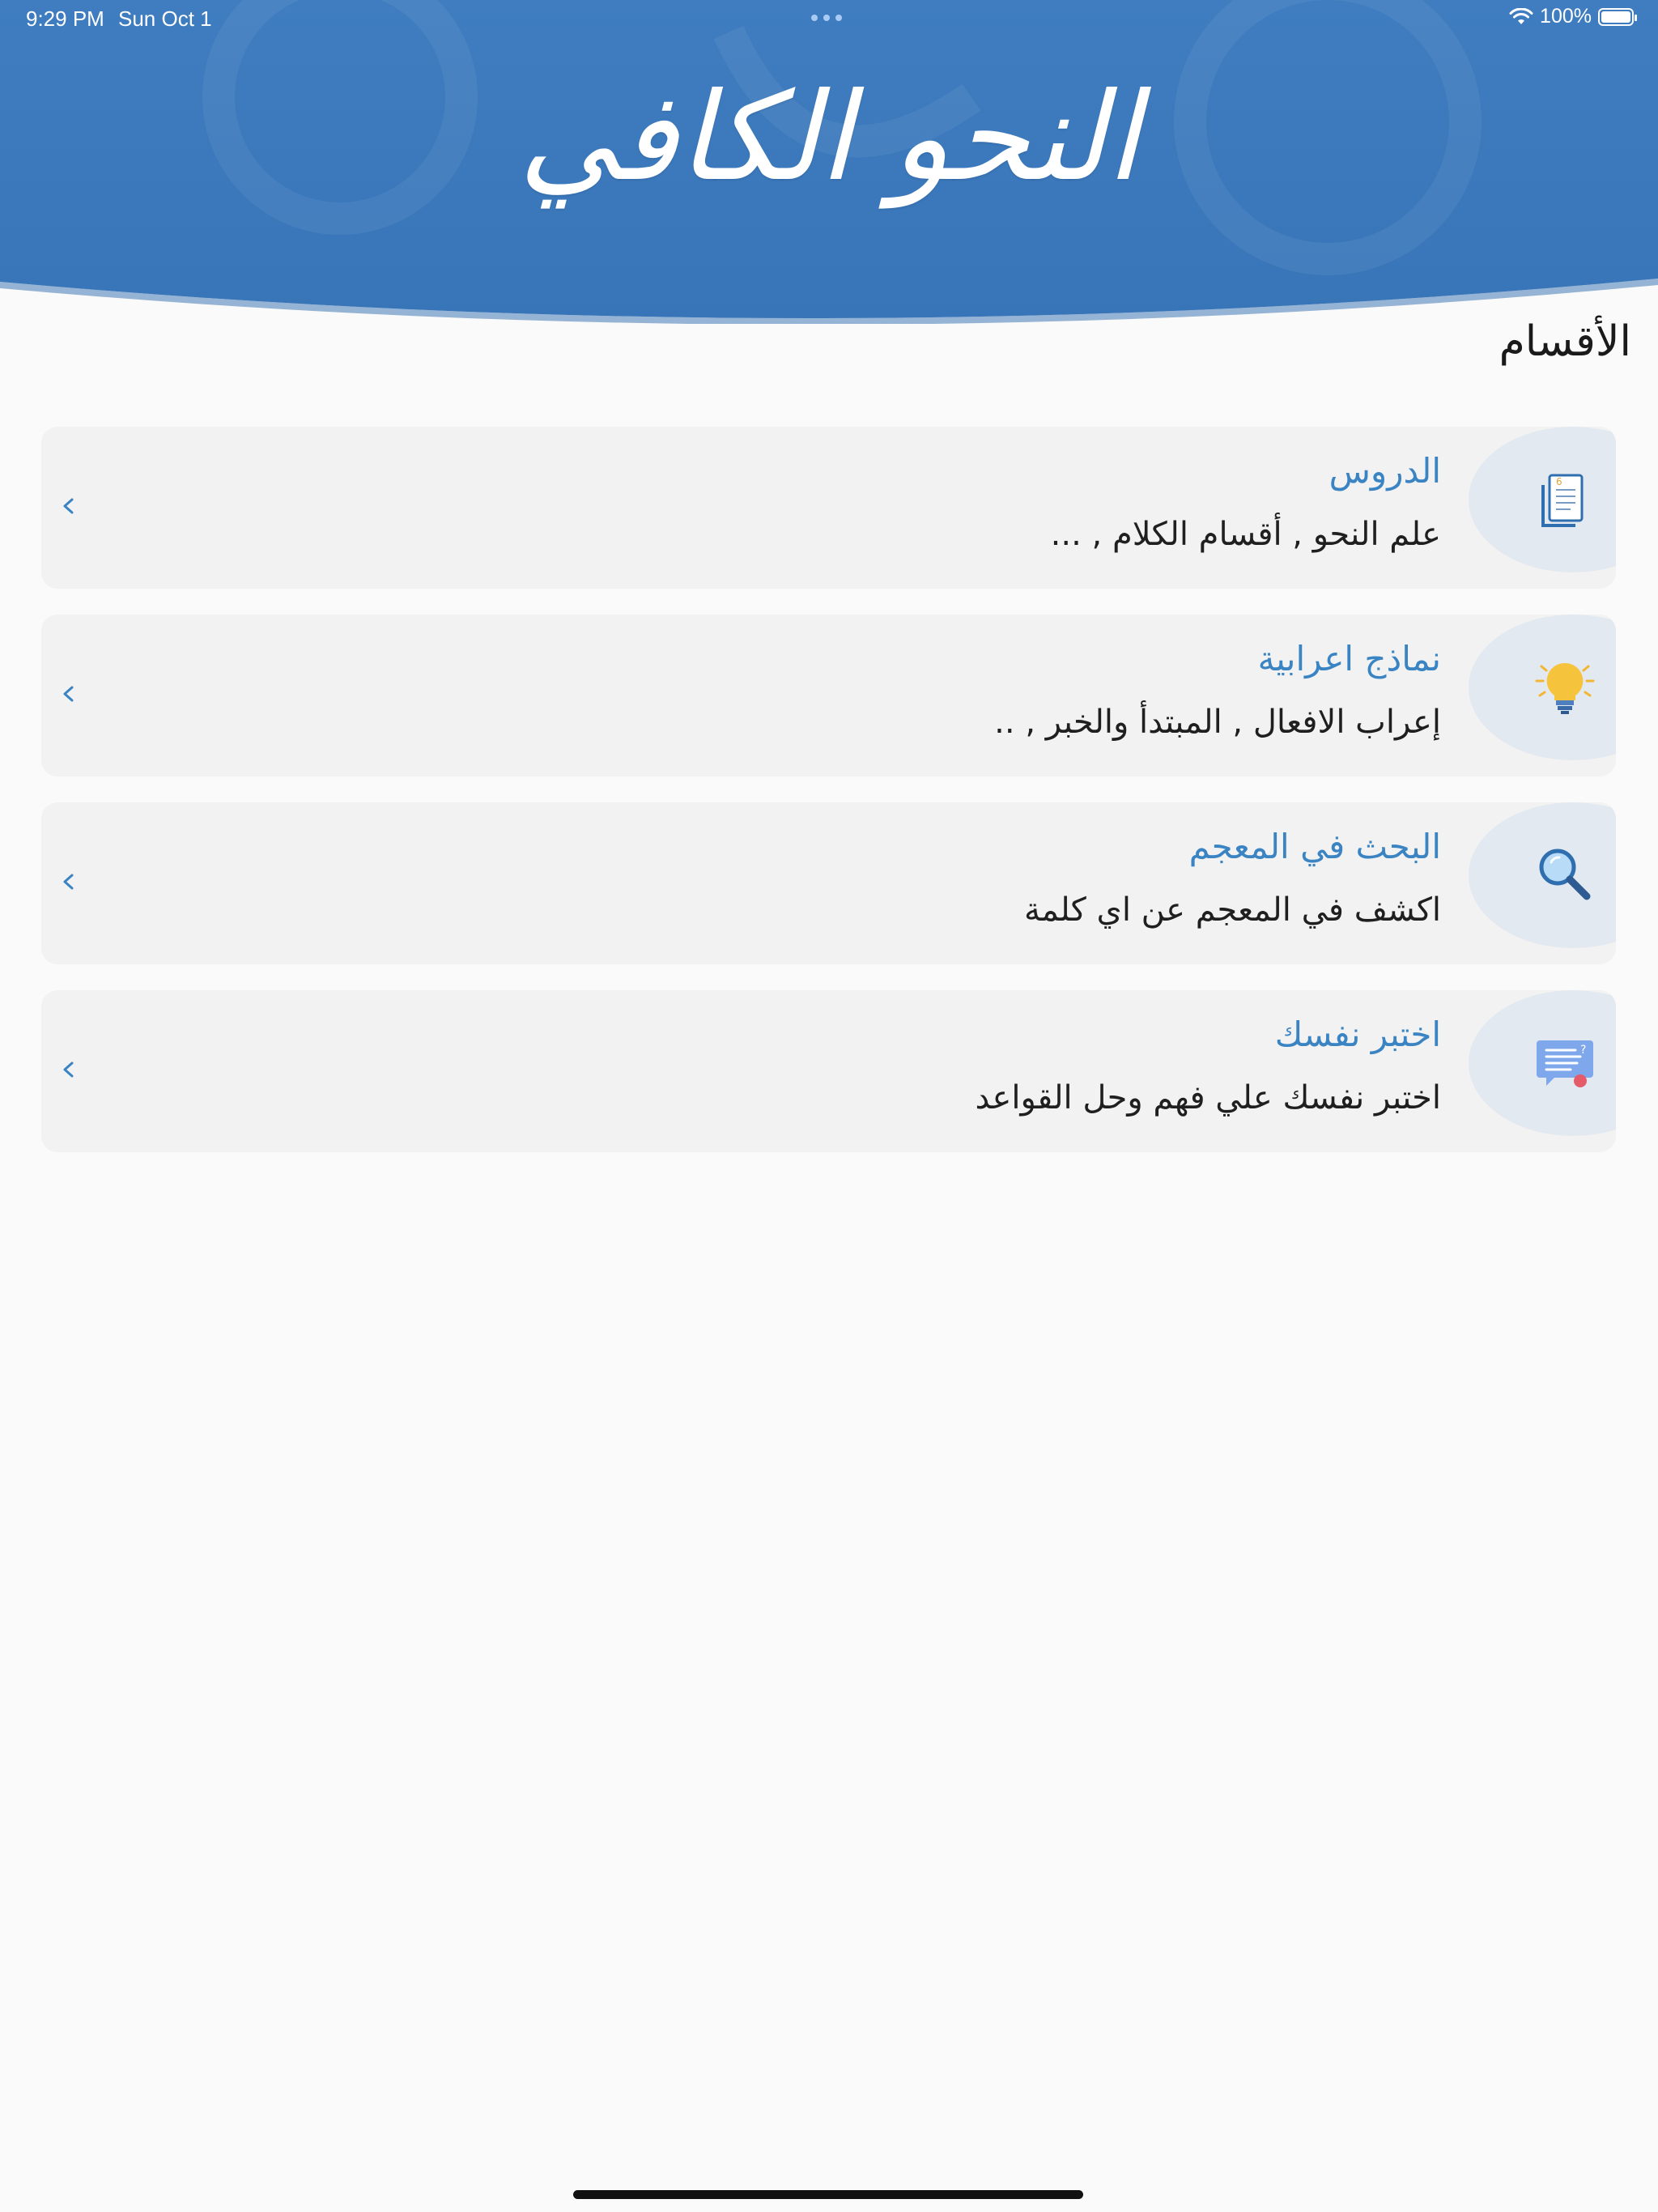  I want to click on card-title: البحث في المعجم, so click(1314, 847).